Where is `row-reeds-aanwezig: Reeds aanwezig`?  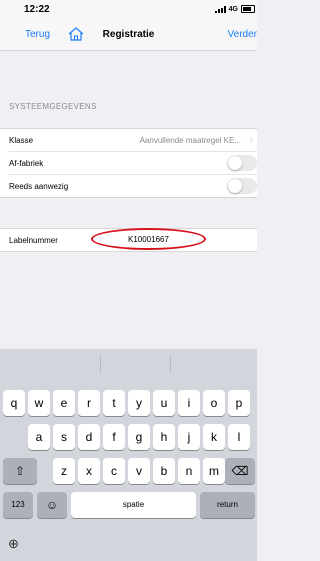 row-reeds-aanwezig: Reeds aanwezig is located at coordinates (133, 186).